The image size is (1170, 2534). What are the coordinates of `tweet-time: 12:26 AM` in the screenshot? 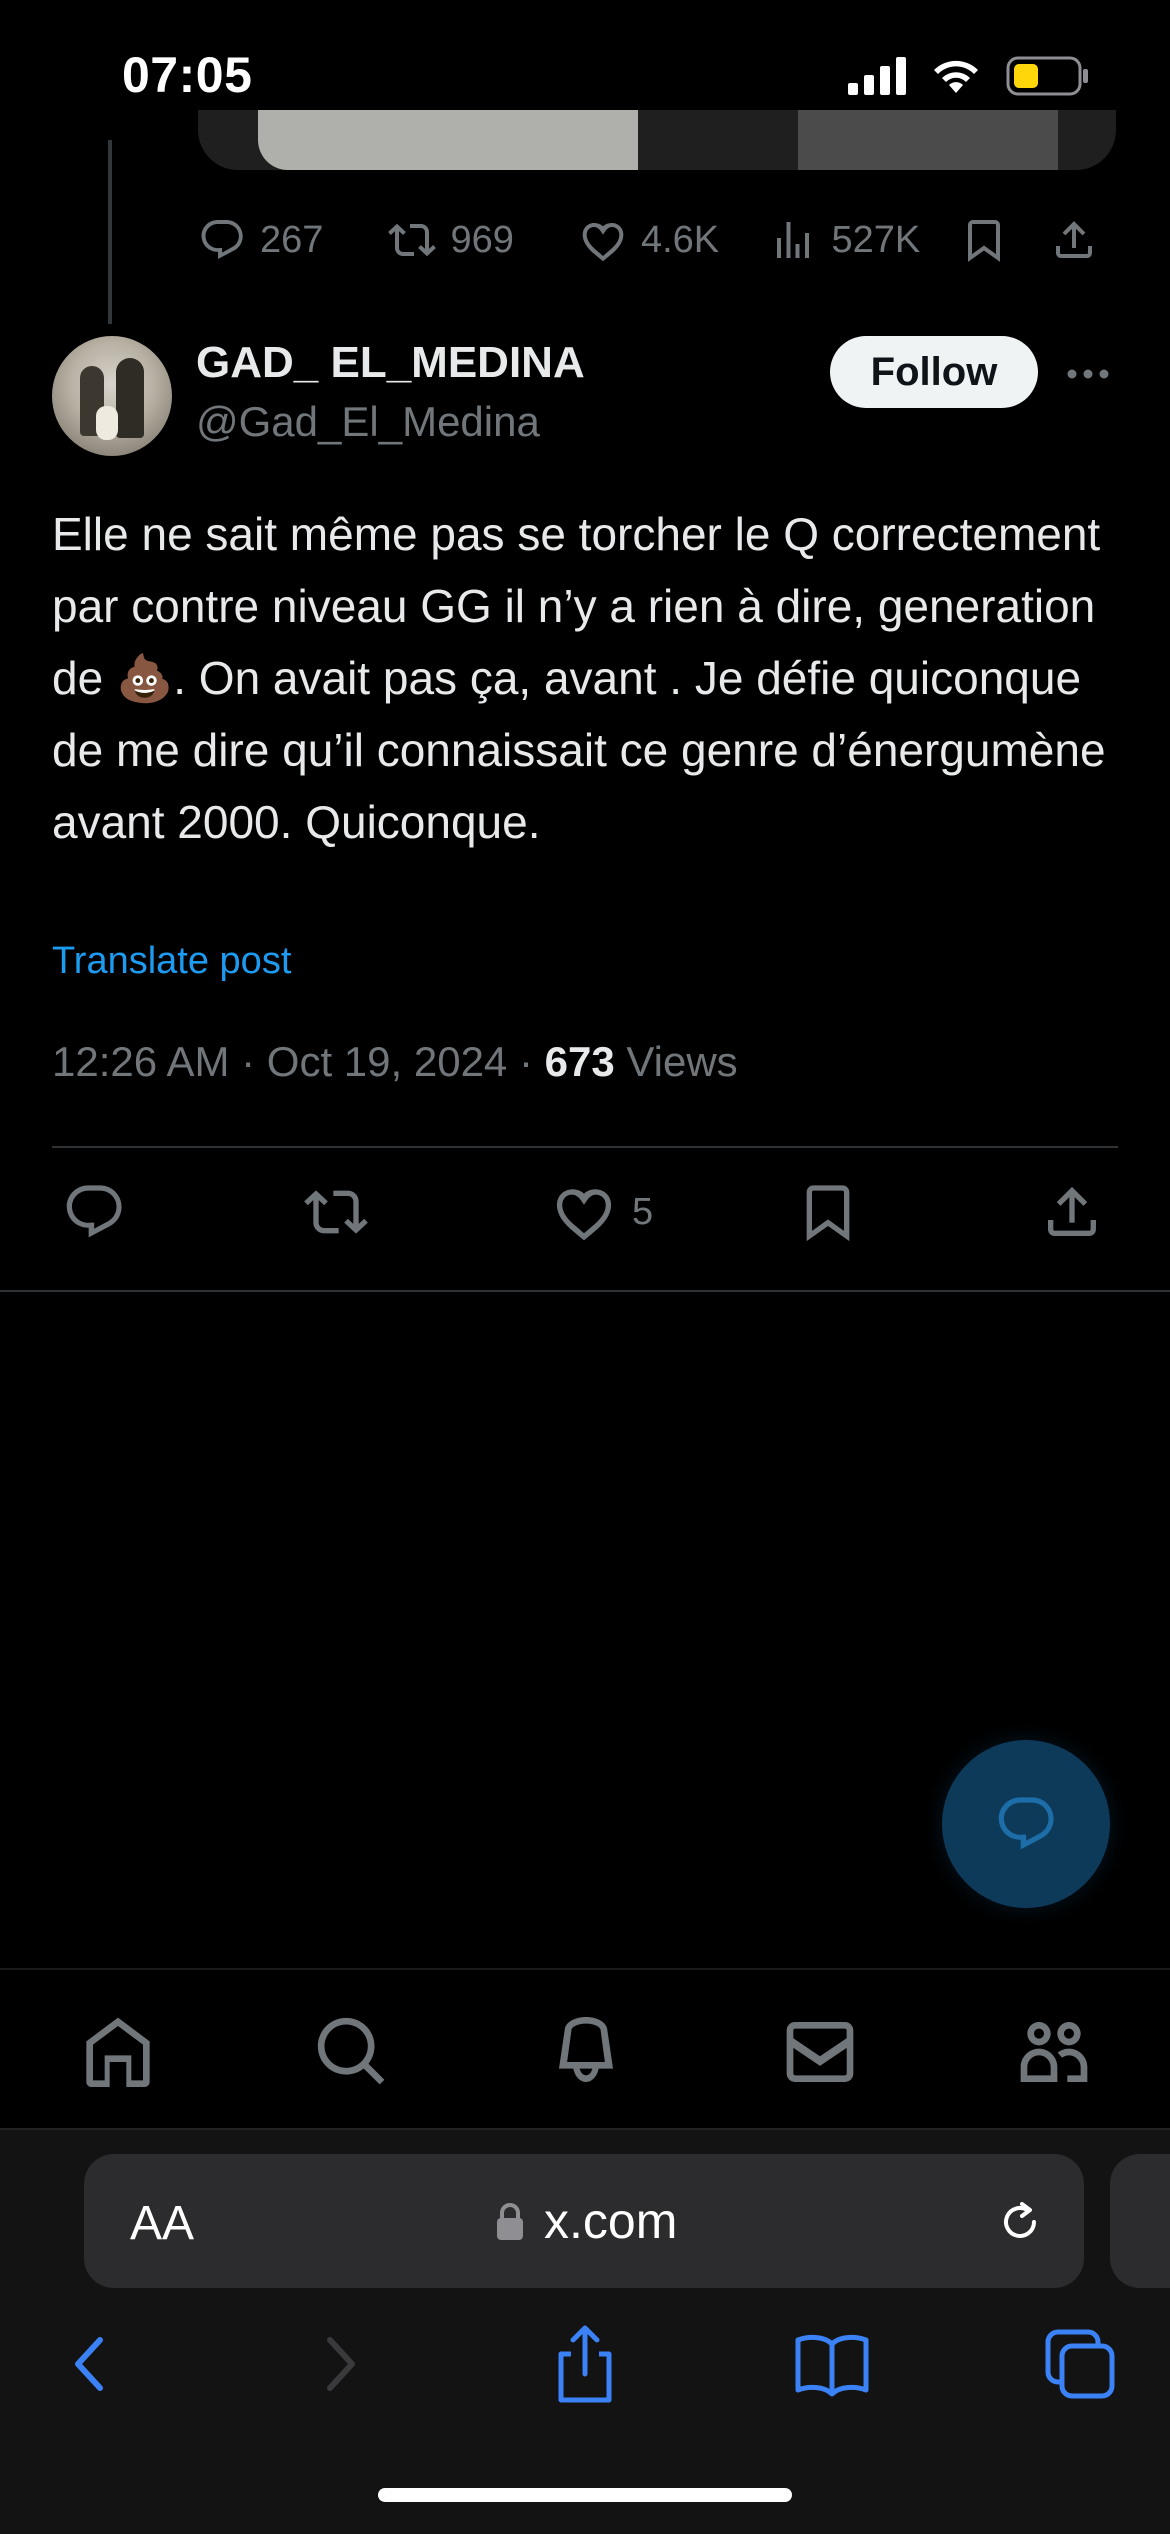 It's located at (140, 1061).